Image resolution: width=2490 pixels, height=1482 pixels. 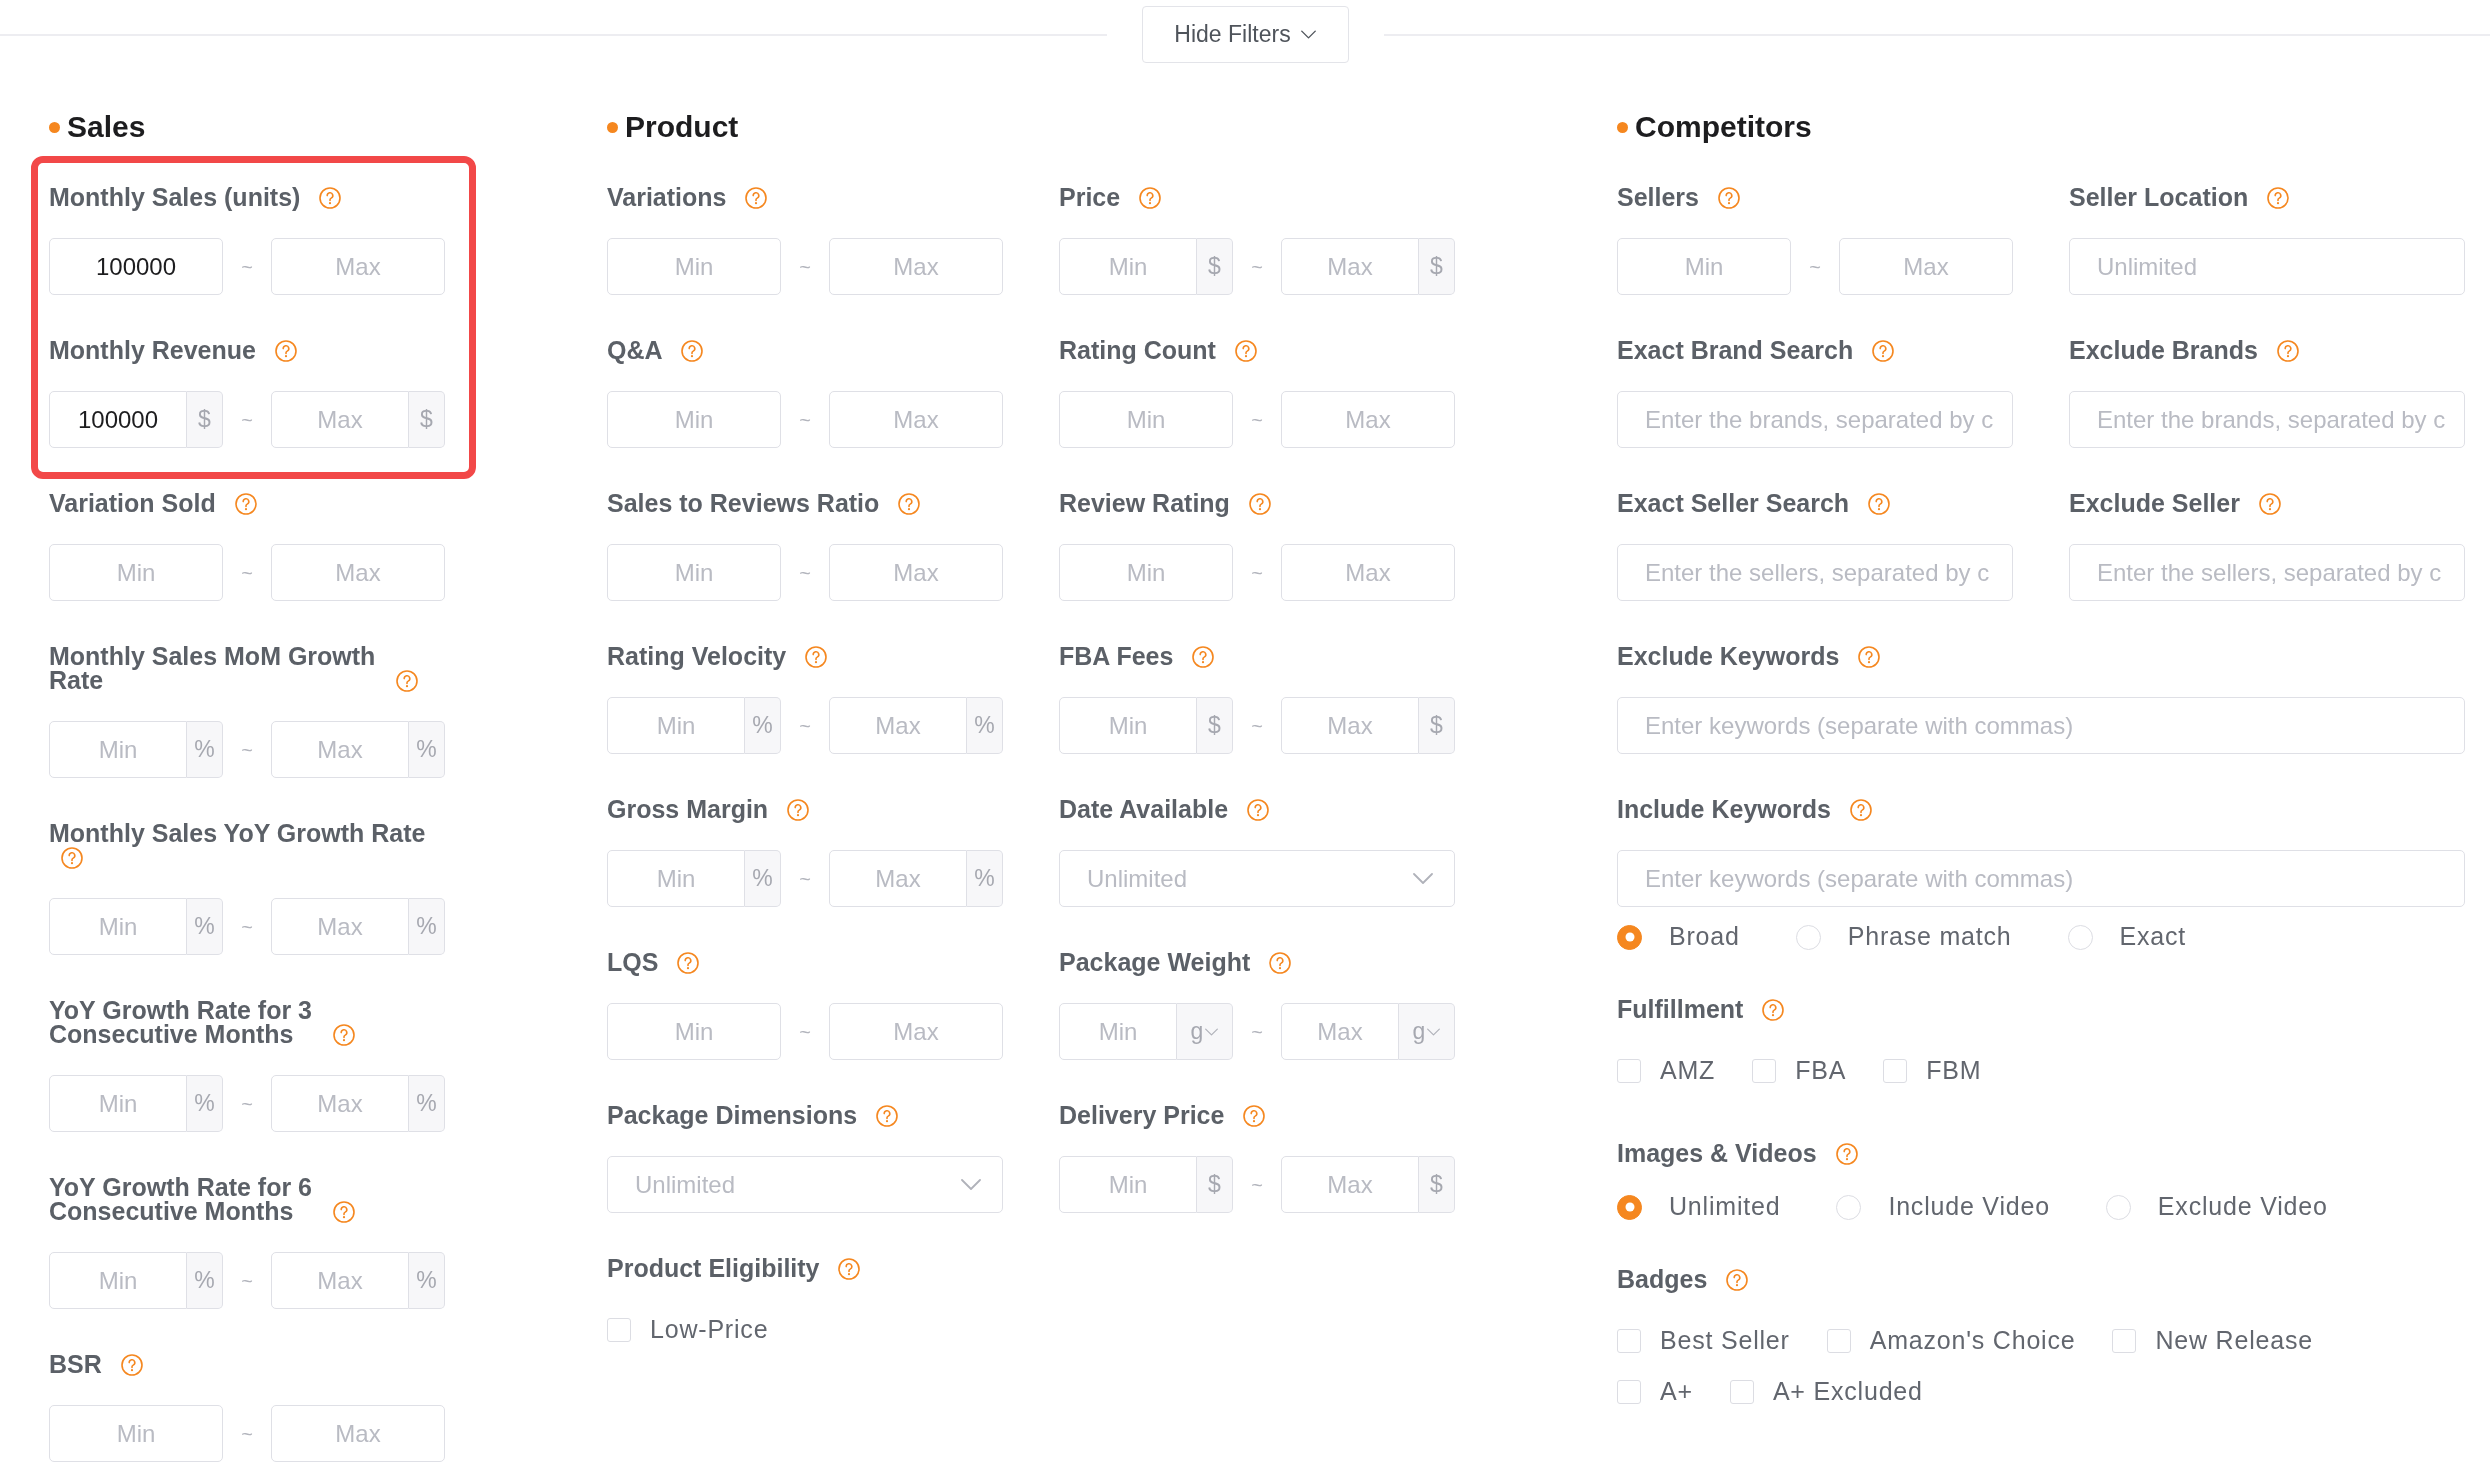 What do you see at coordinates (205, 926) in the screenshot?
I see `unit-label: %` at bounding box center [205, 926].